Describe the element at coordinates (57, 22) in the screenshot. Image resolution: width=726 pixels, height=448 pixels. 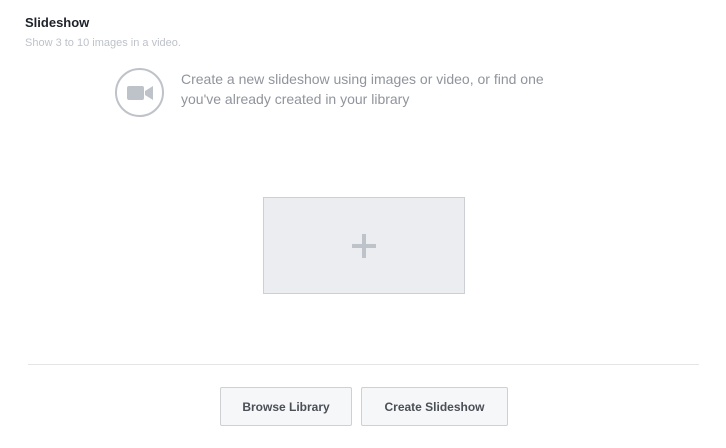
I see `section-title: Slideshow` at that location.